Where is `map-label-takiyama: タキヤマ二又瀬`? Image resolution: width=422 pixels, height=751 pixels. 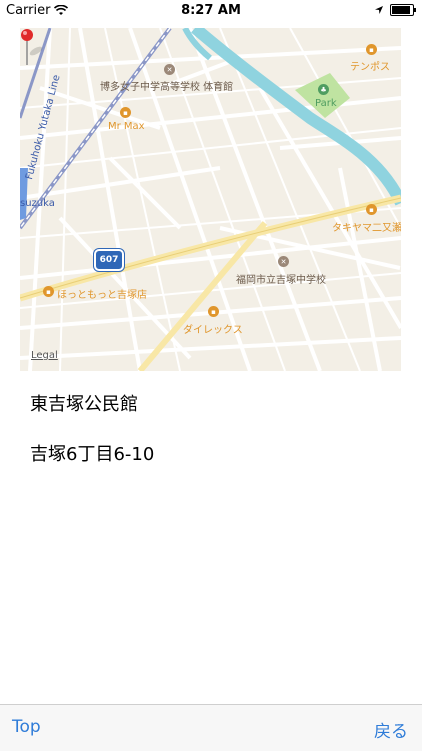 map-label-takiyama: タキヤマ二又瀬 is located at coordinates (366, 228).